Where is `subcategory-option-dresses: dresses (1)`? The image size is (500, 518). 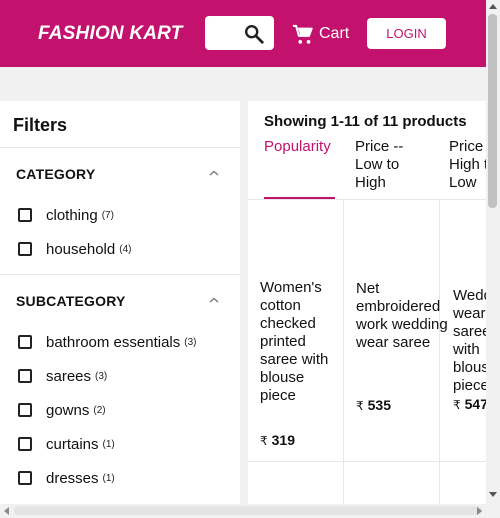 subcategory-option-dresses: dresses (1) is located at coordinates (66, 478).